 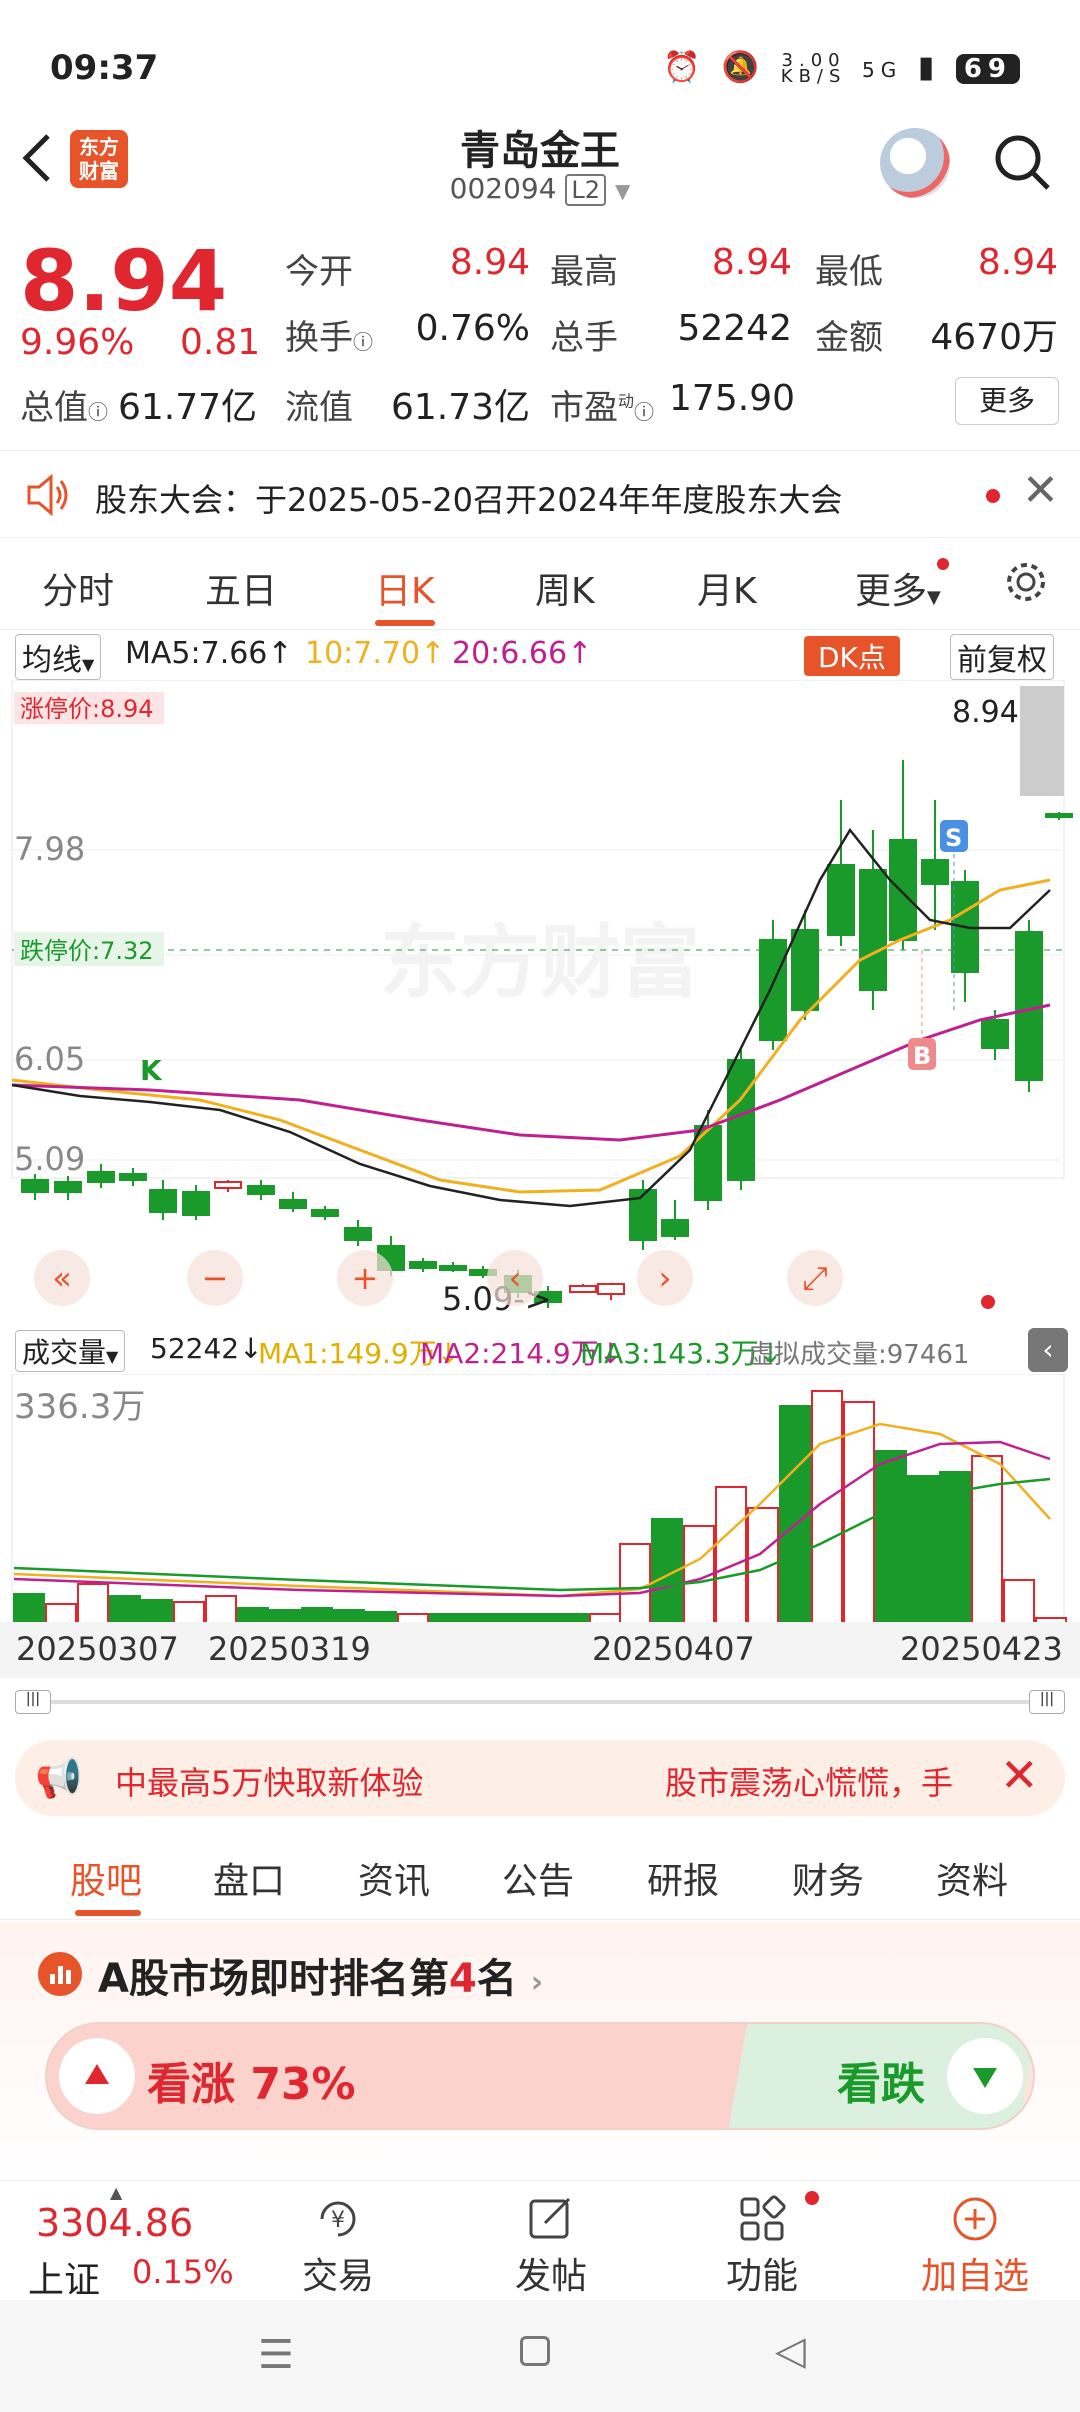 What do you see at coordinates (1047, 1702) in the screenshot?
I see `scroll-handle-right: |||` at bounding box center [1047, 1702].